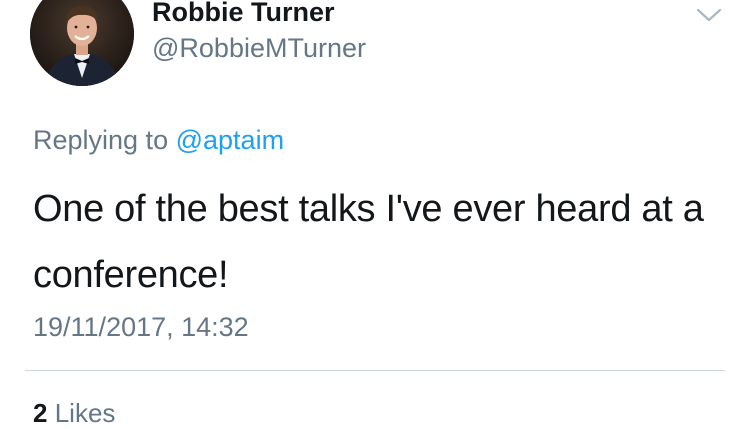 Image resolution: width=750 pixels, height=429 pixels. Describe the element at coordinates (141, 327) in the screenshot. I see `tweet-timestamp: 19/11/2017, 14:32` at that location.